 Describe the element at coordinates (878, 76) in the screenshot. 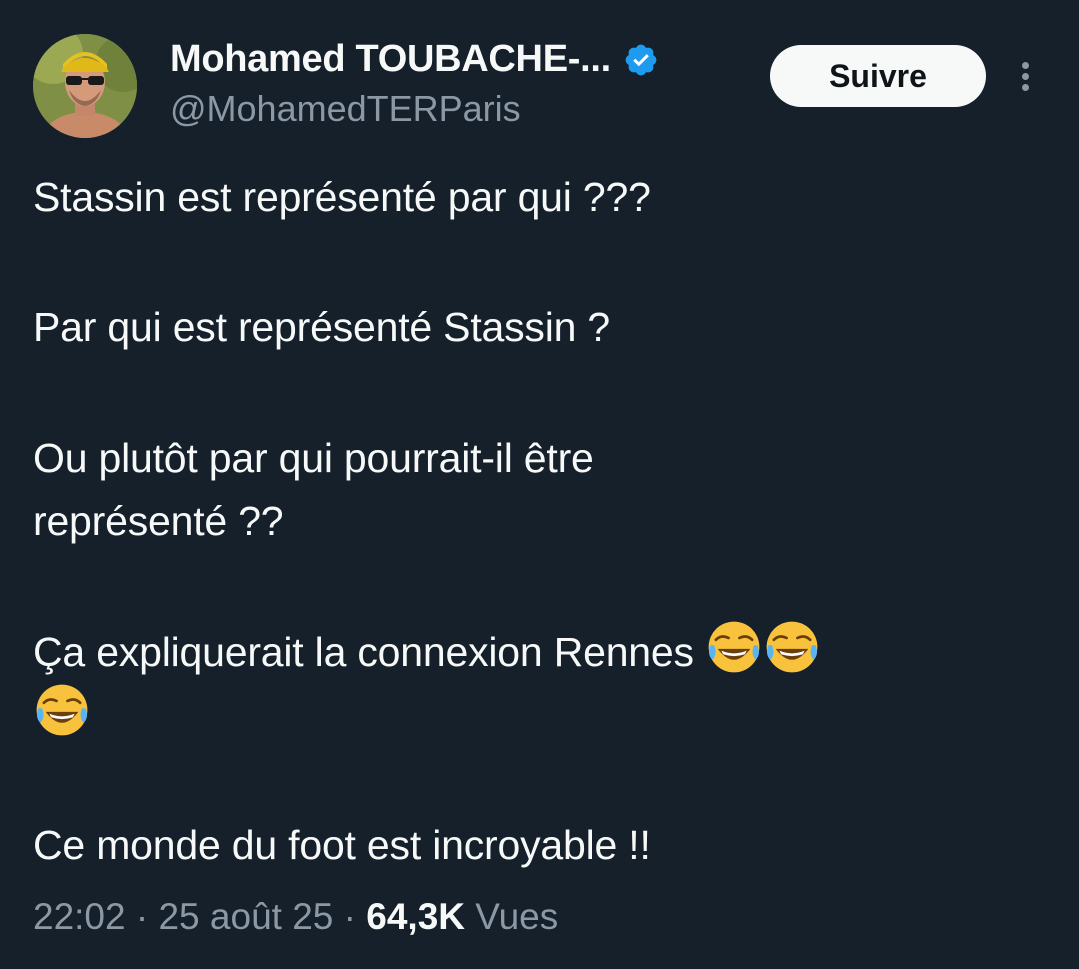

I see `follow-button: Suivre` at that location.